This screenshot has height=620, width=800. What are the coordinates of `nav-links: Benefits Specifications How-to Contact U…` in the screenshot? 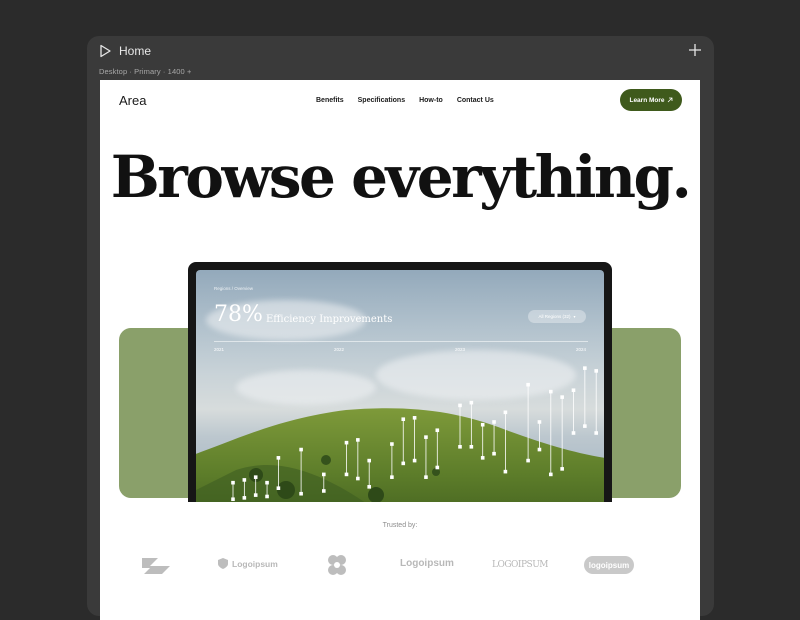 It's located at (412, 100).